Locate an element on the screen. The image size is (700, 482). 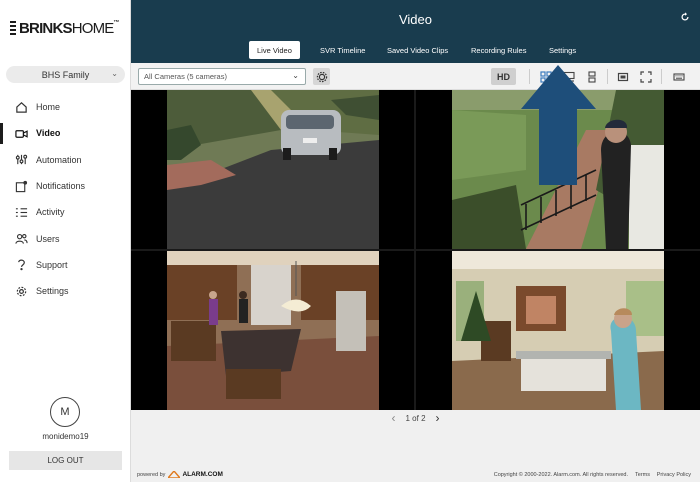
next-page-icon: › is located at coordinates (438, 418).